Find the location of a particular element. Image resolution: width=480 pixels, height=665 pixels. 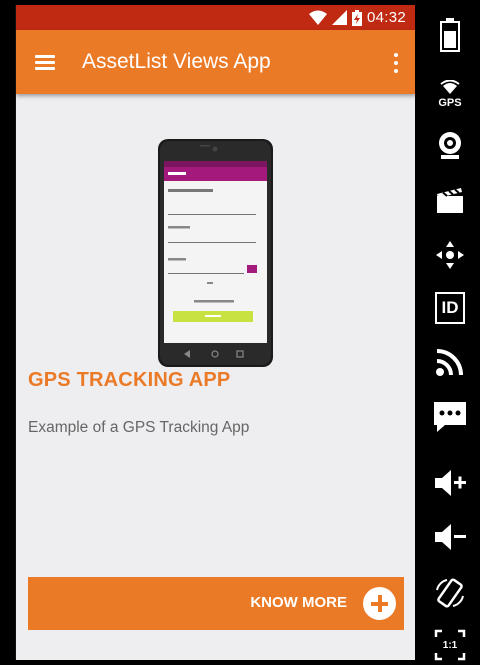

know-more-button: KNOW MORE is located at coordinates (216, 603).